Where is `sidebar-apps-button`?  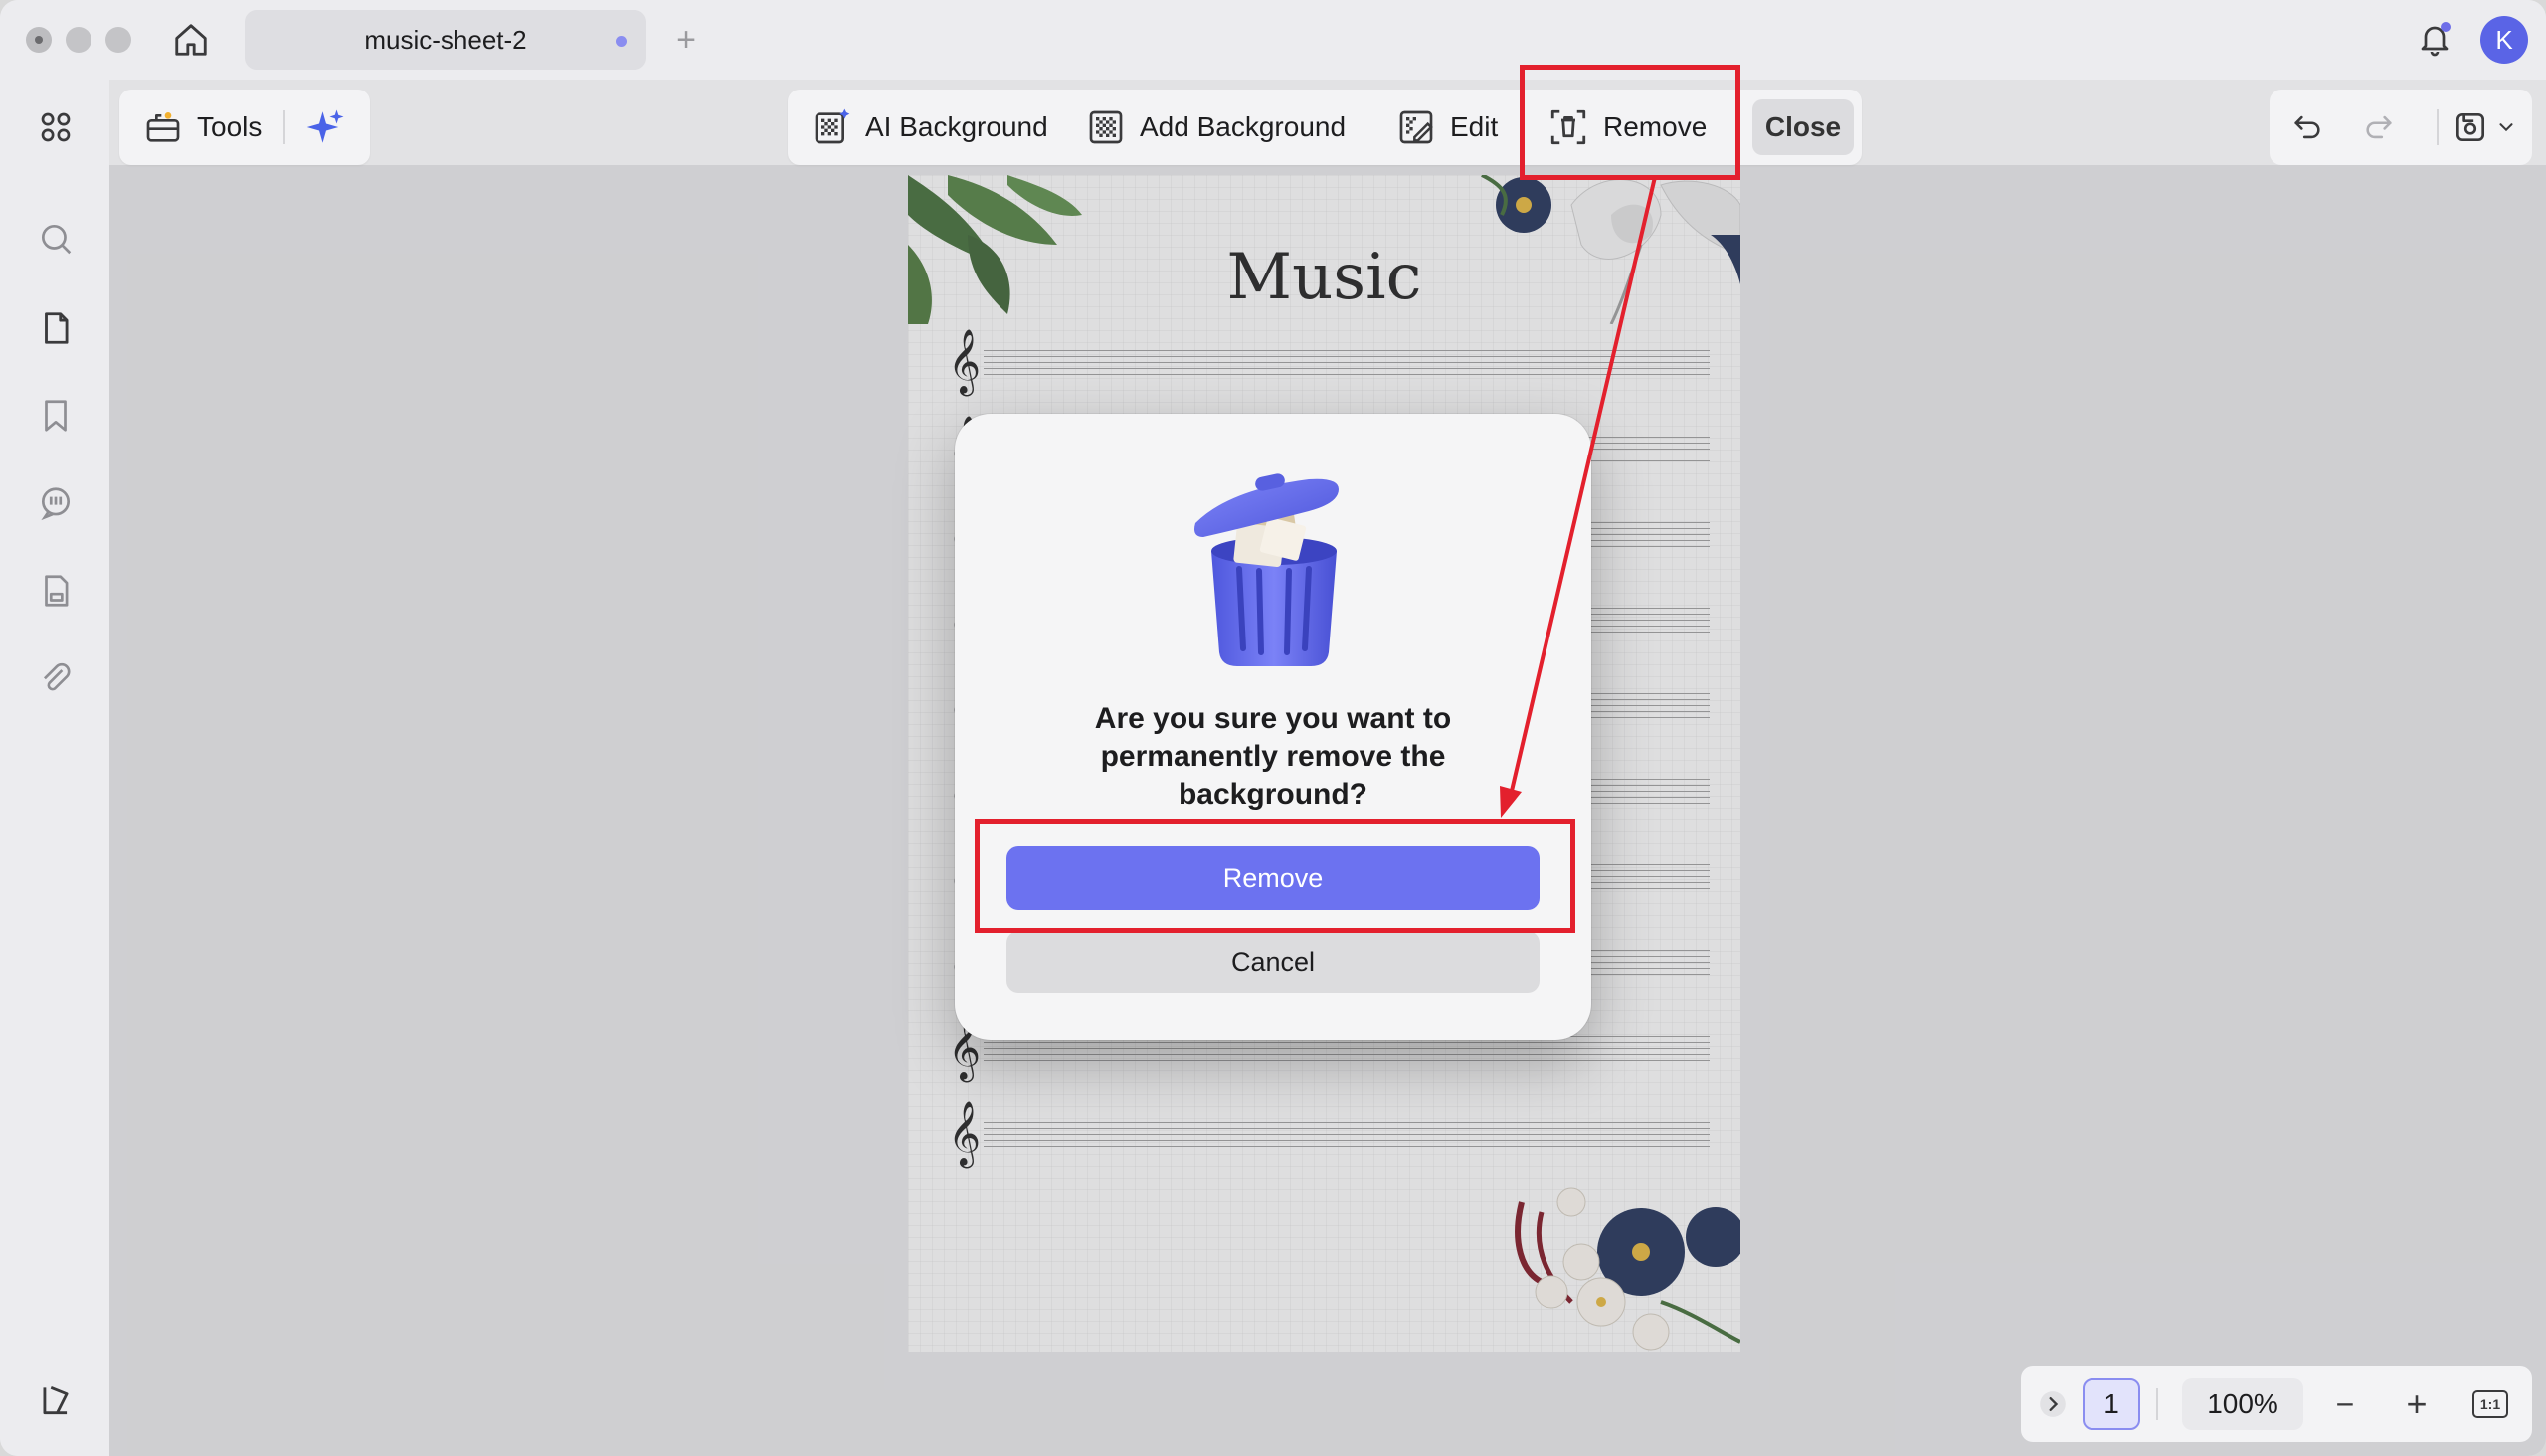
sidebar-apps-button is located at coordinates (56, 1400).